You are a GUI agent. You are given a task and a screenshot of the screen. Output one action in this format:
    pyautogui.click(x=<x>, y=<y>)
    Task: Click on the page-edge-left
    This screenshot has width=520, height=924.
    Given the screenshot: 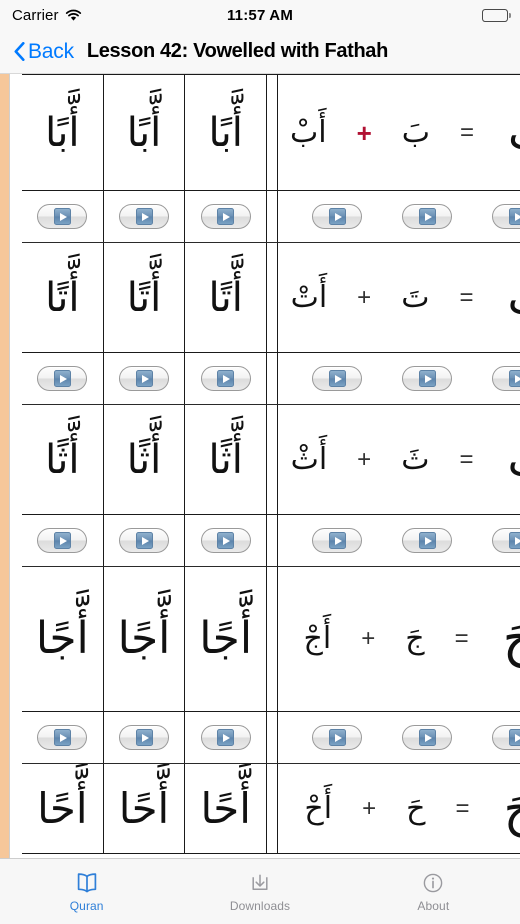 What is the action you would take?
    pyautogui.click(x=5, y=466)
    